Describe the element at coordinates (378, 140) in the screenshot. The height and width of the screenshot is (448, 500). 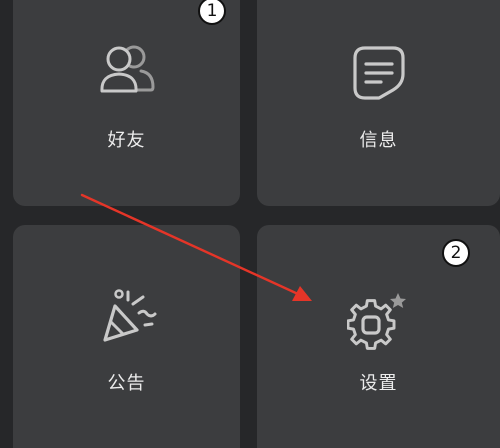
I see `messages-label: 信息` at that location.